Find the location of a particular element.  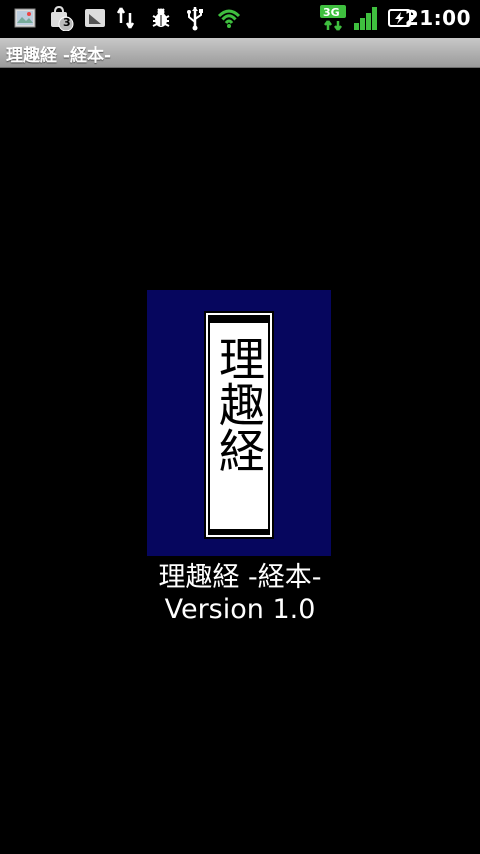

sutra-cover-image: 理趣経 is located at coordinates (239, 423).